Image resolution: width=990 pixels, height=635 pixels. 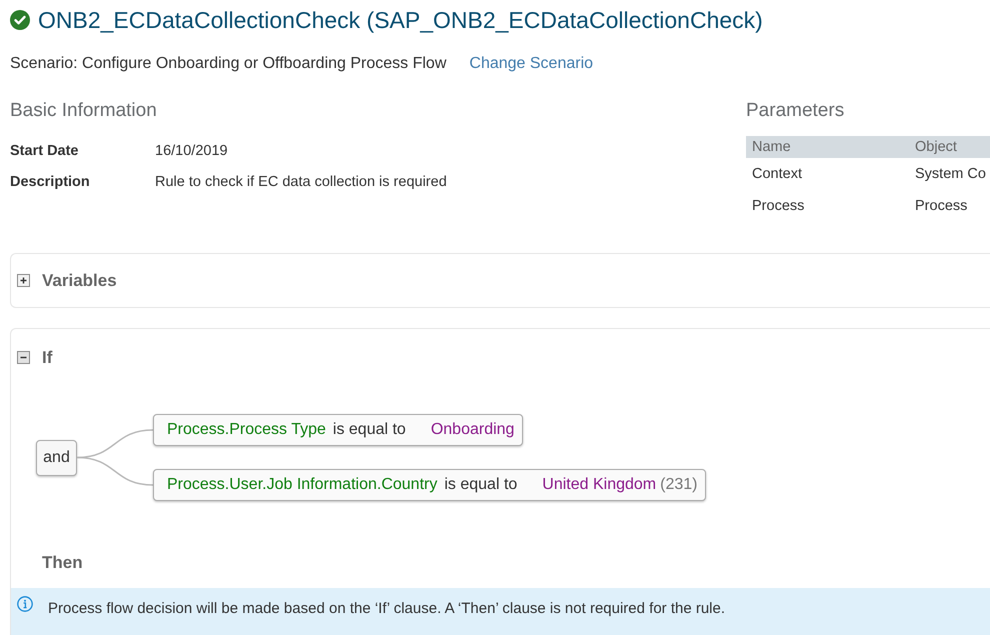 I want to click on table-cell-text: System Co, so click(x=950, y=174).